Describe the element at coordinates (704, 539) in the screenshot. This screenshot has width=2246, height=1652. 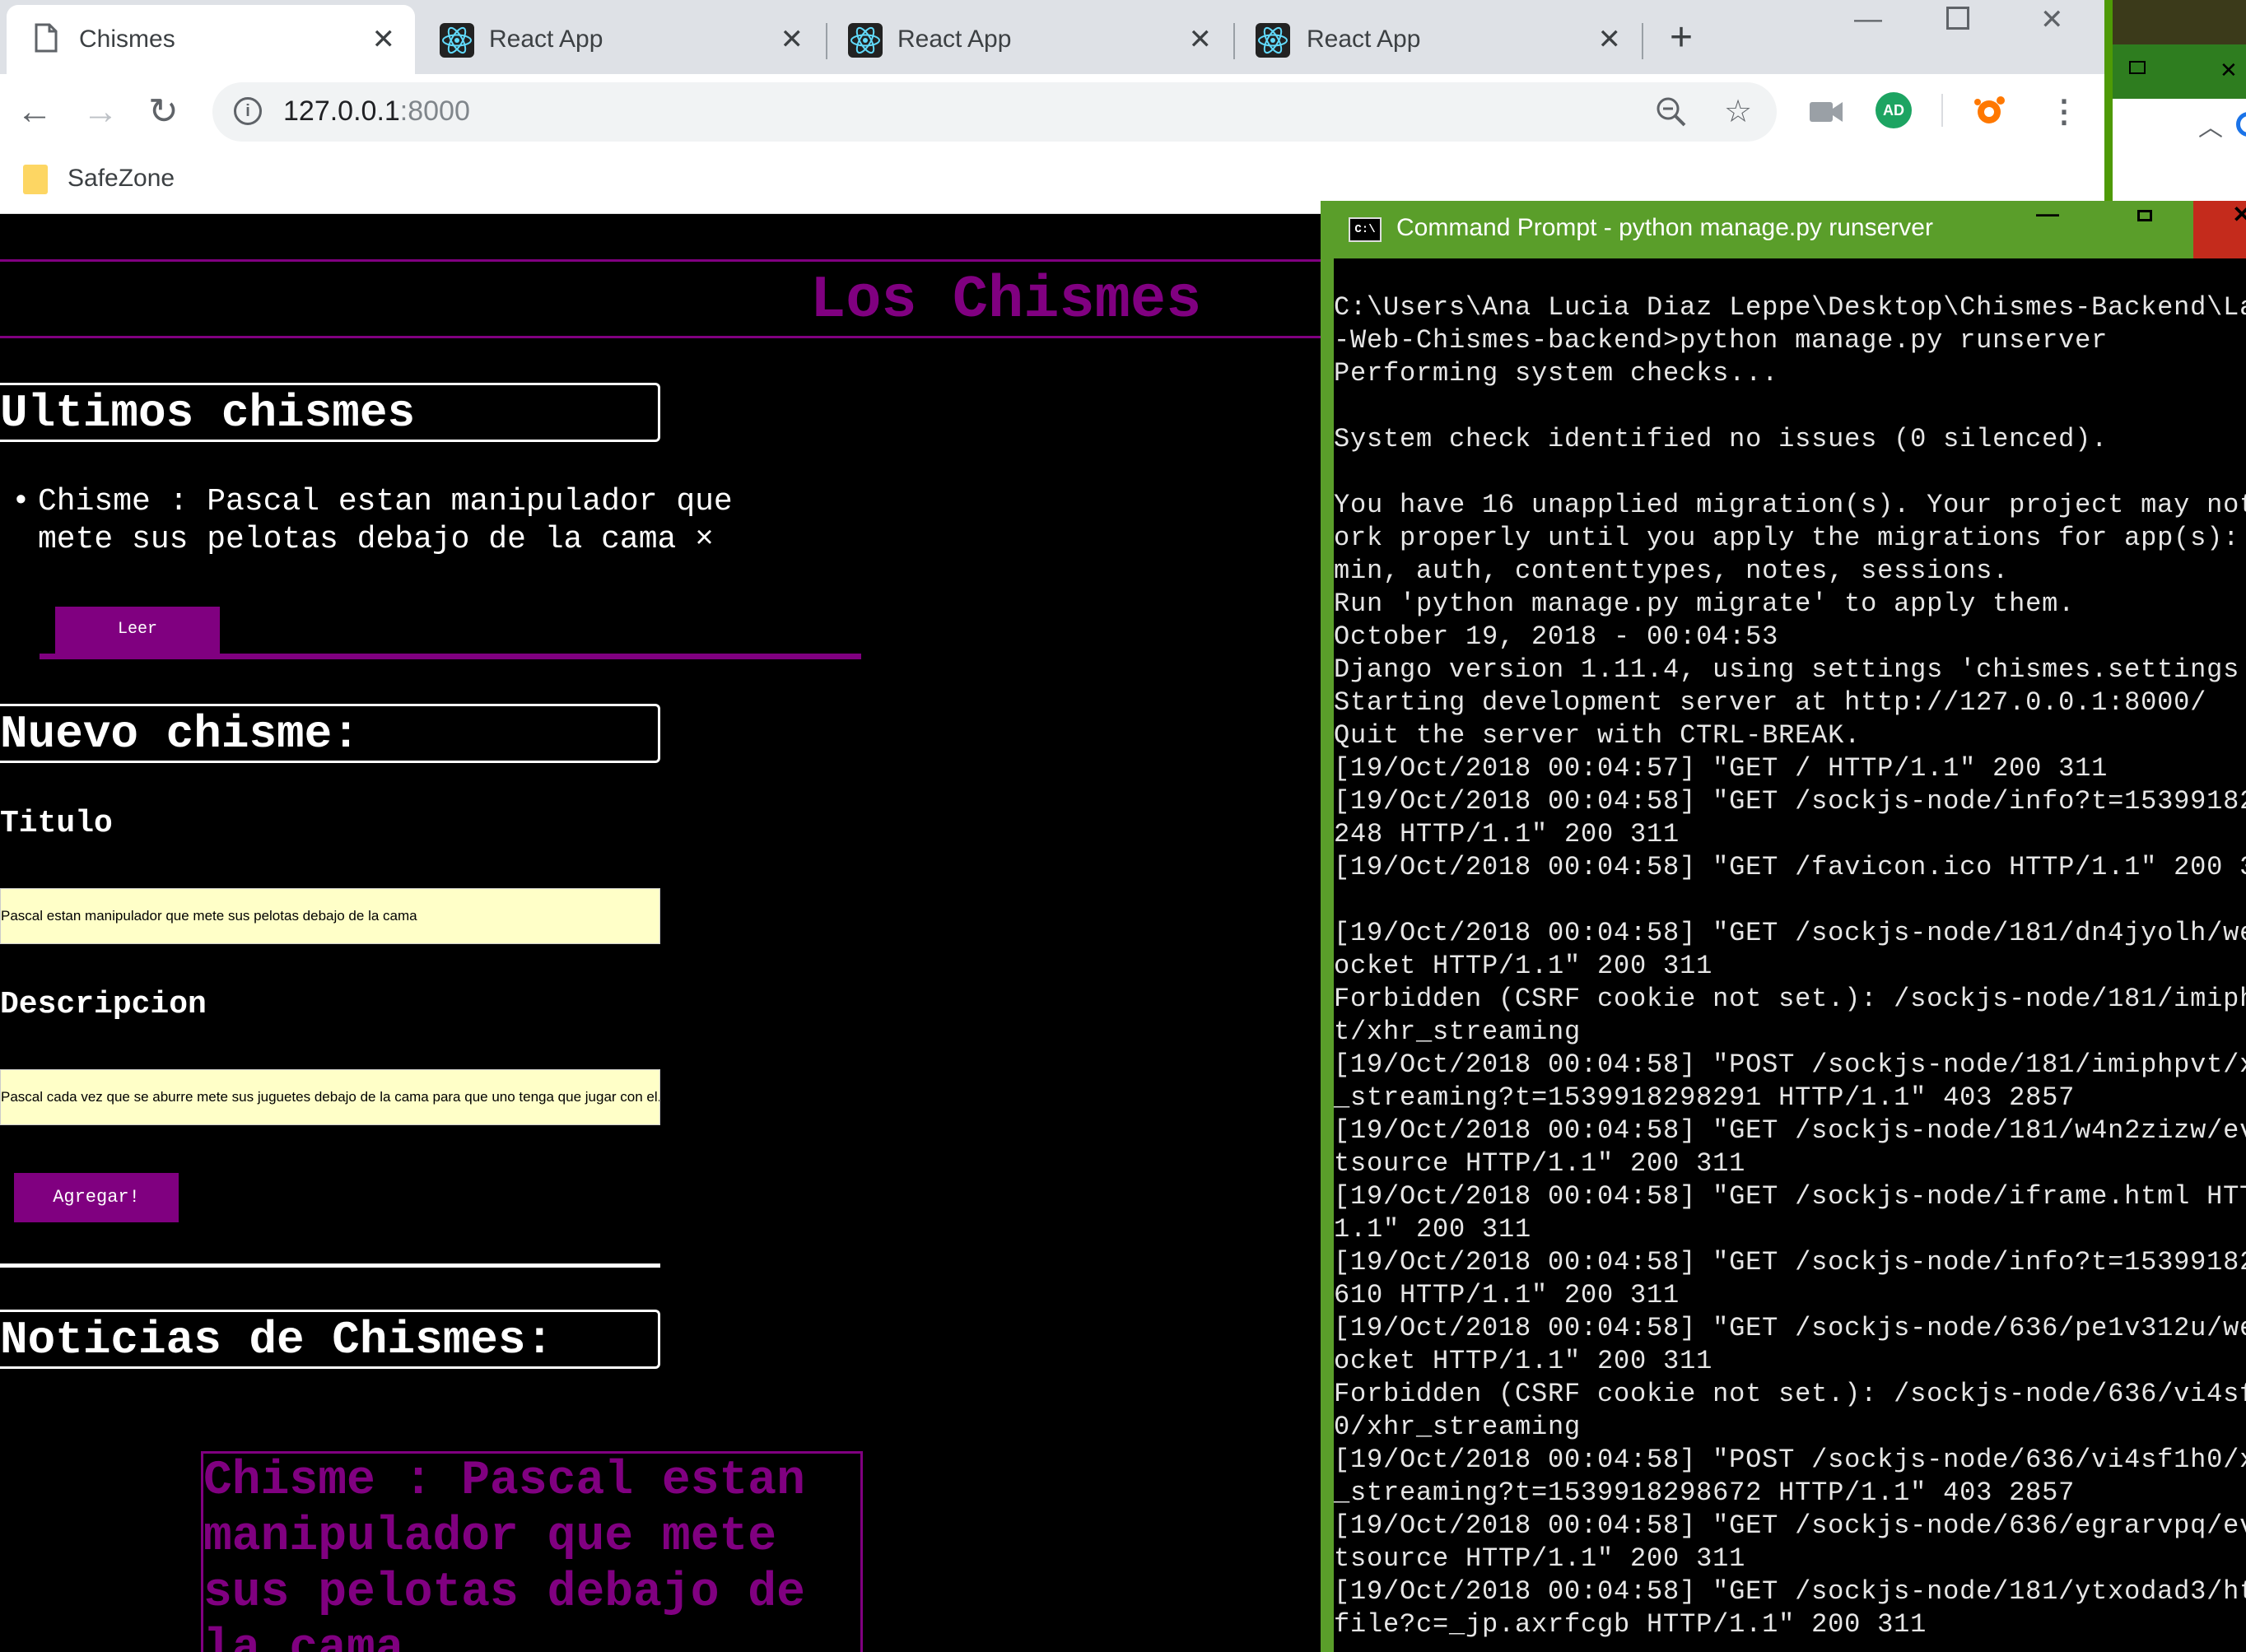
I see `delete-icon: ×` at that location.